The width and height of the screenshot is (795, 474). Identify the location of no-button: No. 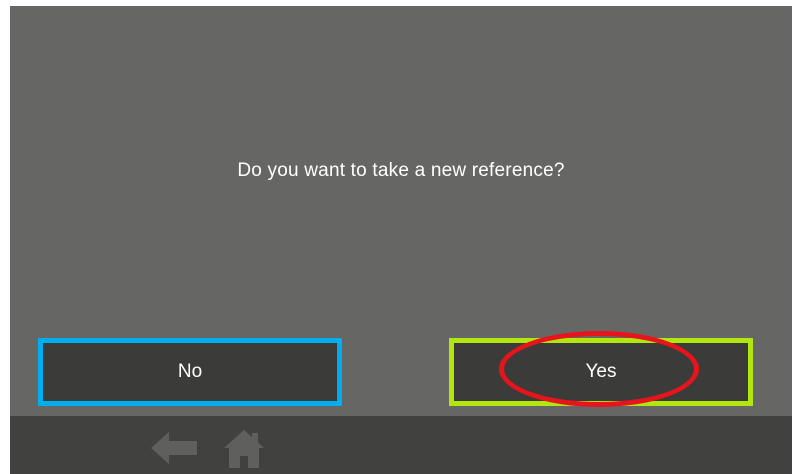
(190, 372).